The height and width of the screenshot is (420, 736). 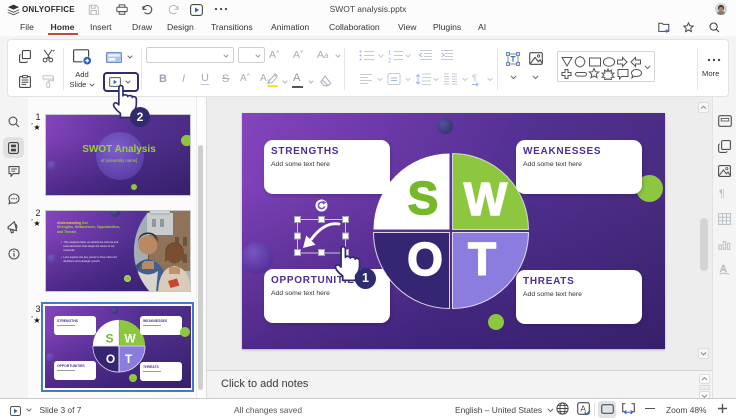 I want to click on svg-text: A, so click(x=583, y=408).